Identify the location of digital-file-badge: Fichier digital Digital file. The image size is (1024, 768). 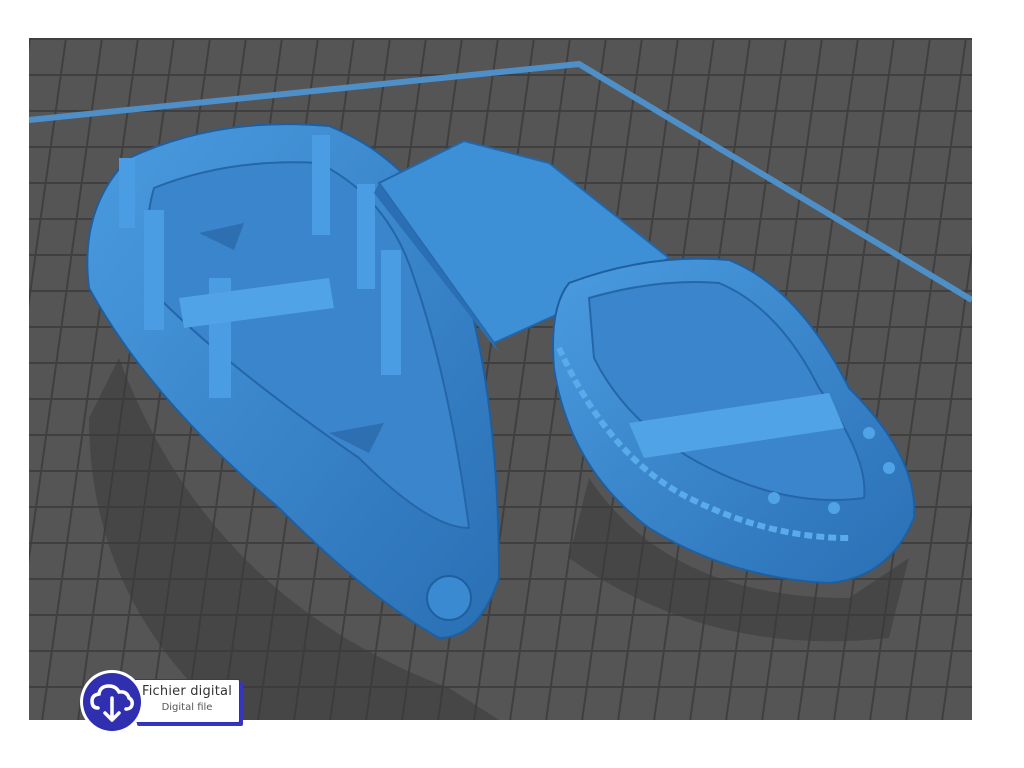
(159, 702).